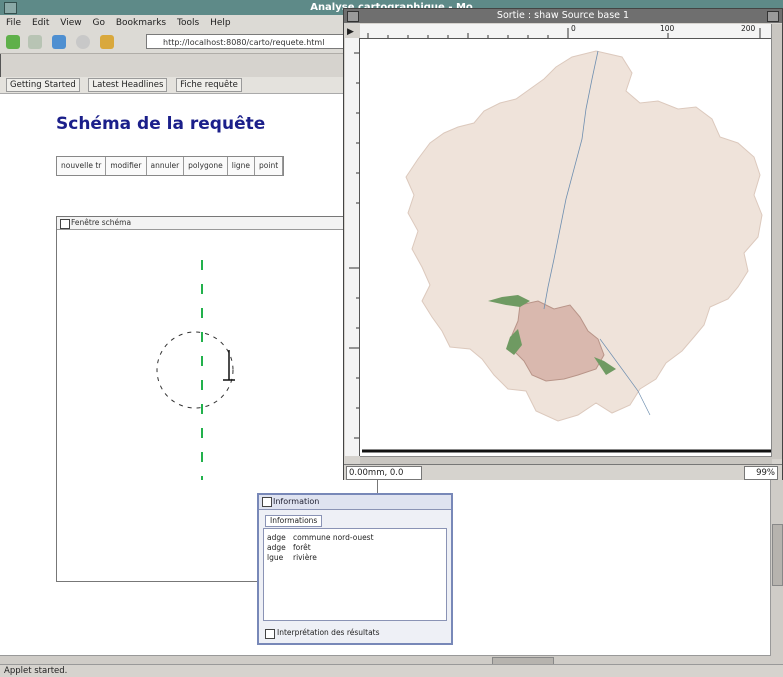 This screenshot has height=677, width=783. I want to click on row-value: commune nord-ouest, so click(333, 537).